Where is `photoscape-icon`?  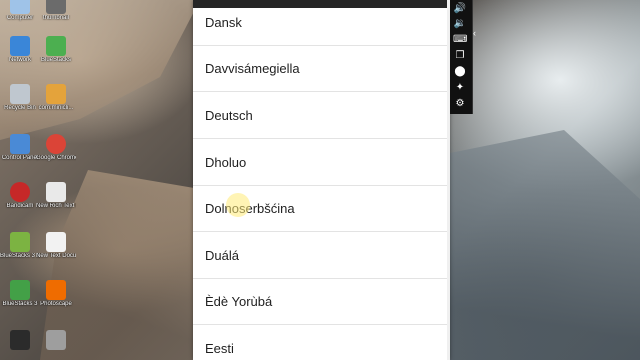 photoscape-icon is located at coordinates (56, 290).